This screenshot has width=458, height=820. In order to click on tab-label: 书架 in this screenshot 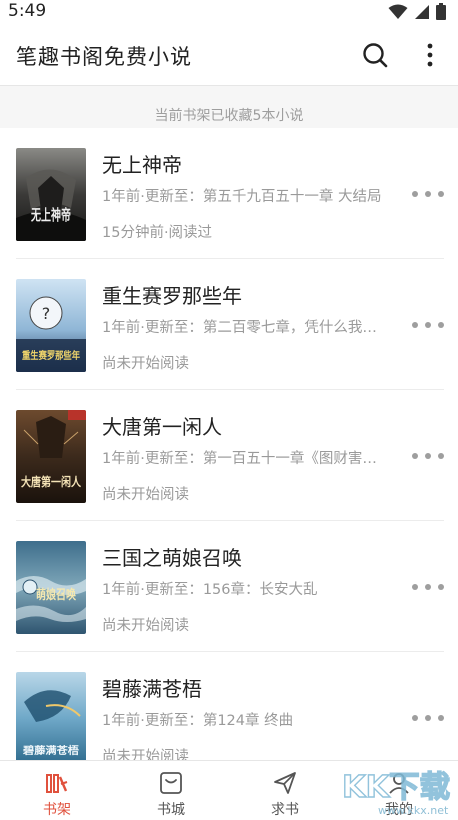, I will do `click(57, 810)`.